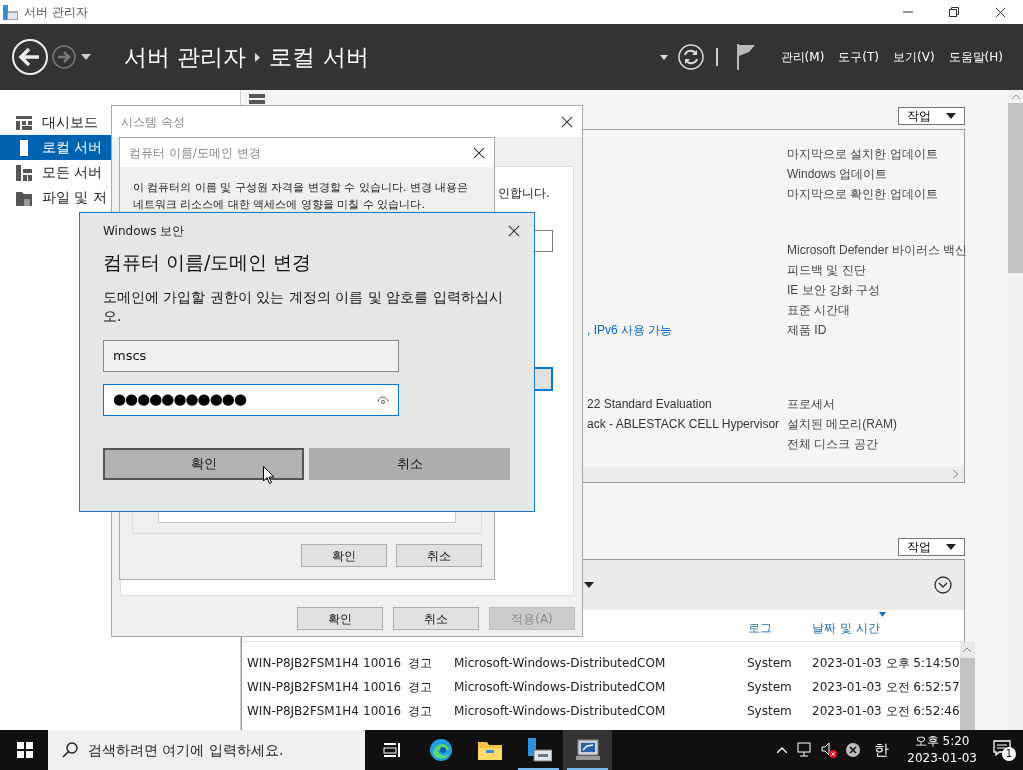  I want to click on property-value: 22 Standard Evaluation, so click(649, 404).